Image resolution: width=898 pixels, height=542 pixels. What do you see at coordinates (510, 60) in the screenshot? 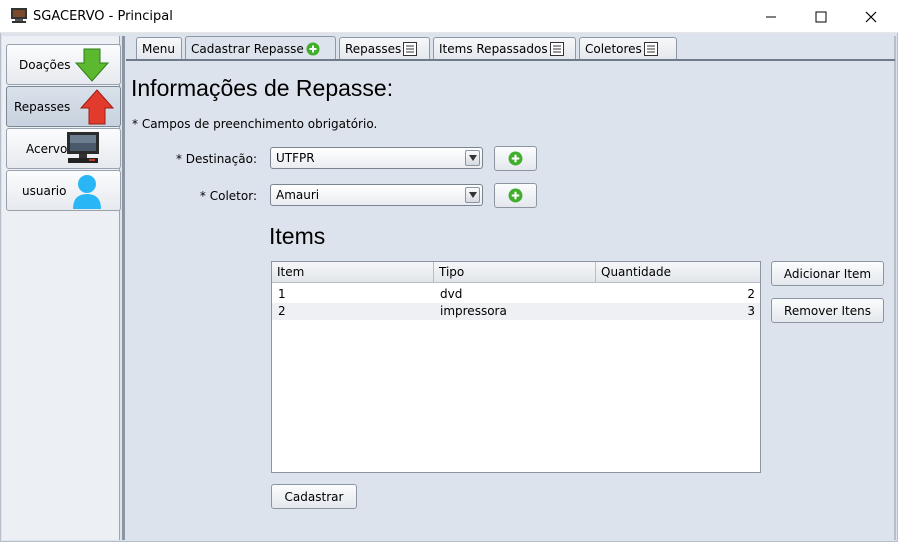
I see `tab-separator` at bounding box center [510, 60].